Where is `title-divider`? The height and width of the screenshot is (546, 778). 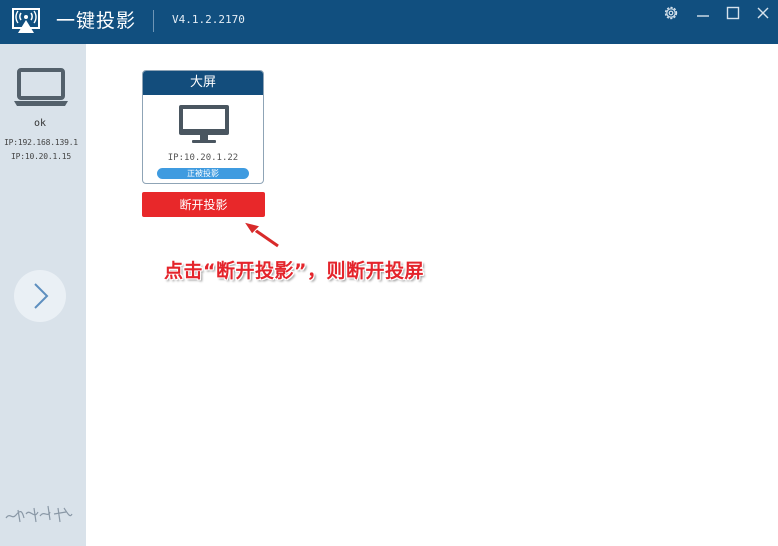
title-divider is located at coordinates (153, 21).